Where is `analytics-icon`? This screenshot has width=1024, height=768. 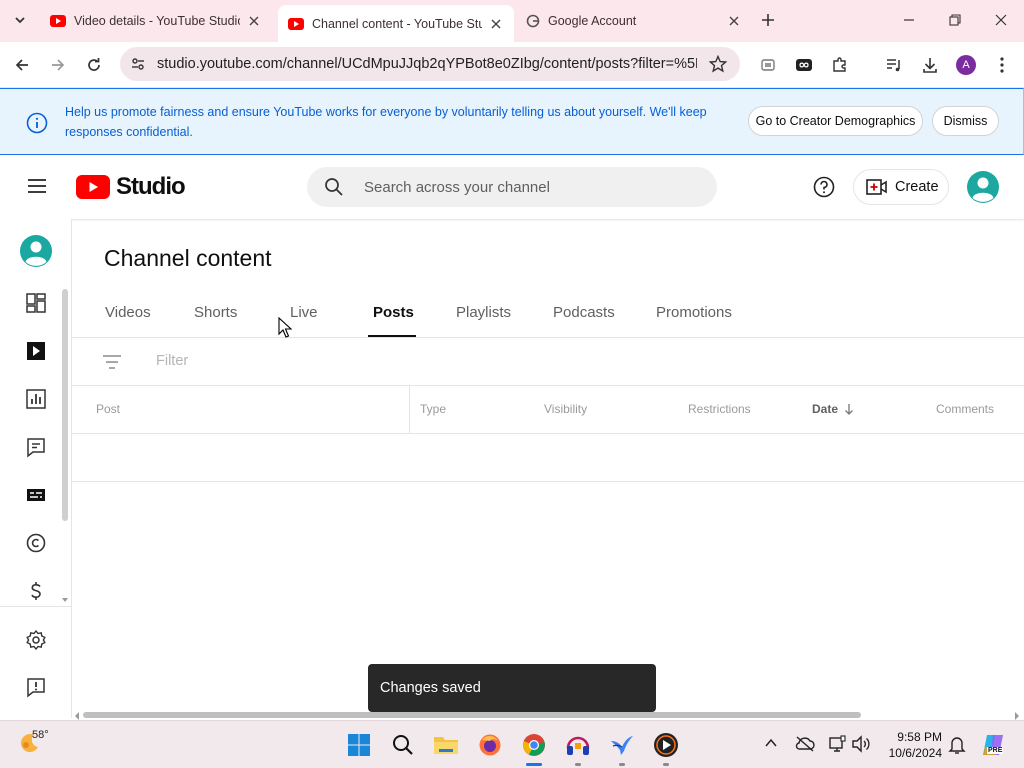 analytics-icon is located at coordinates (36, 399).